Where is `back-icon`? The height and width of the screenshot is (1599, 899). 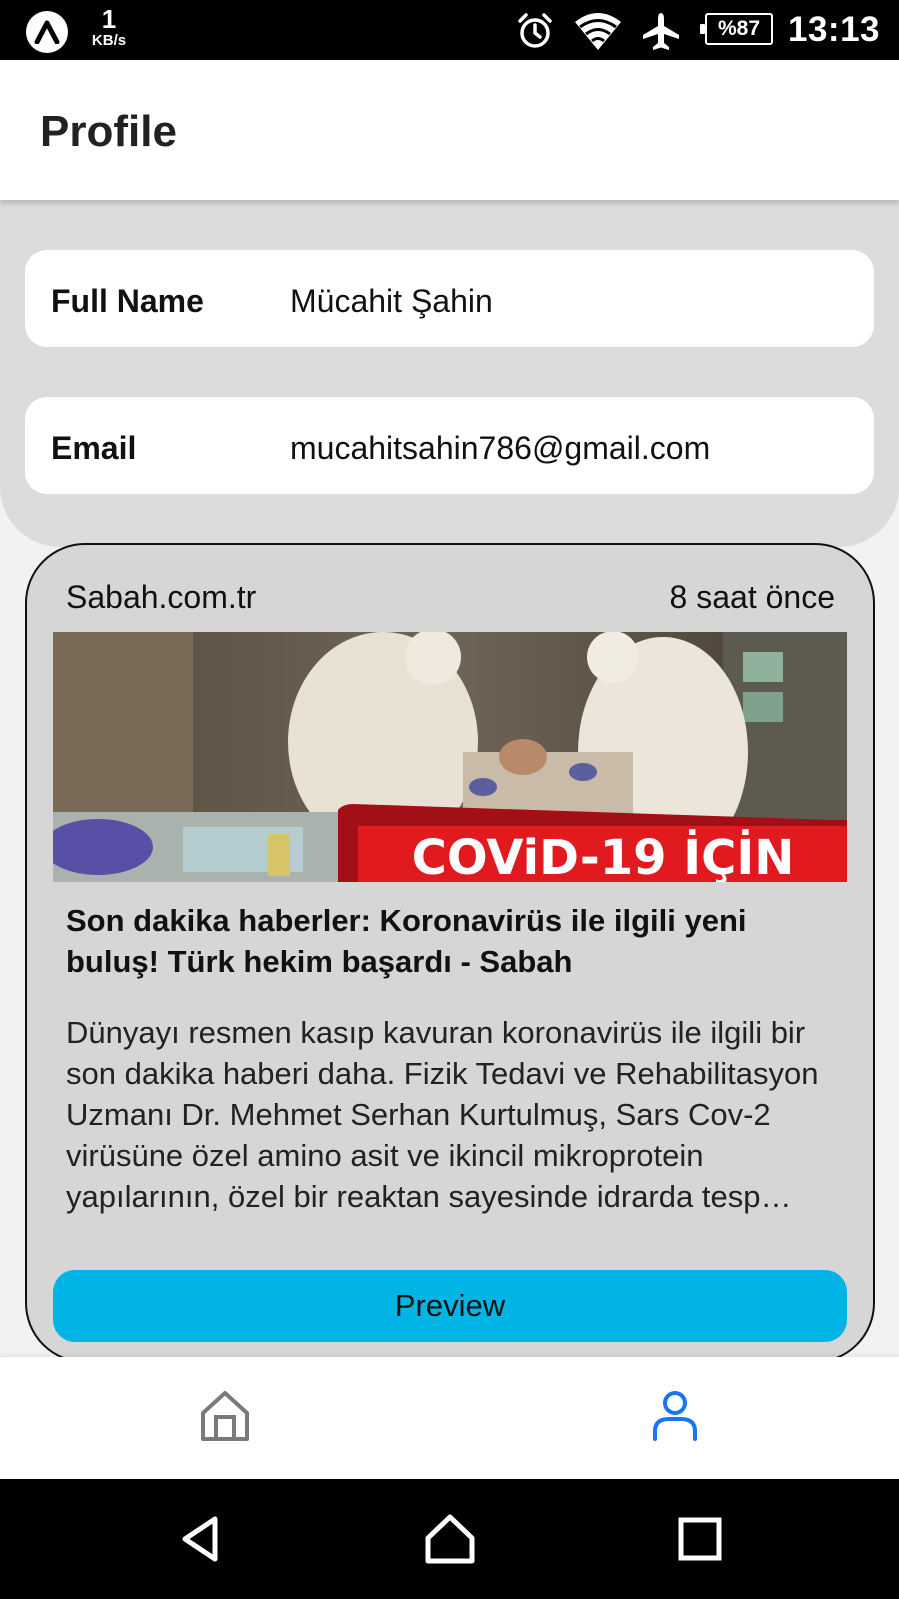 back-icon is located at coordinates (200, 1539).